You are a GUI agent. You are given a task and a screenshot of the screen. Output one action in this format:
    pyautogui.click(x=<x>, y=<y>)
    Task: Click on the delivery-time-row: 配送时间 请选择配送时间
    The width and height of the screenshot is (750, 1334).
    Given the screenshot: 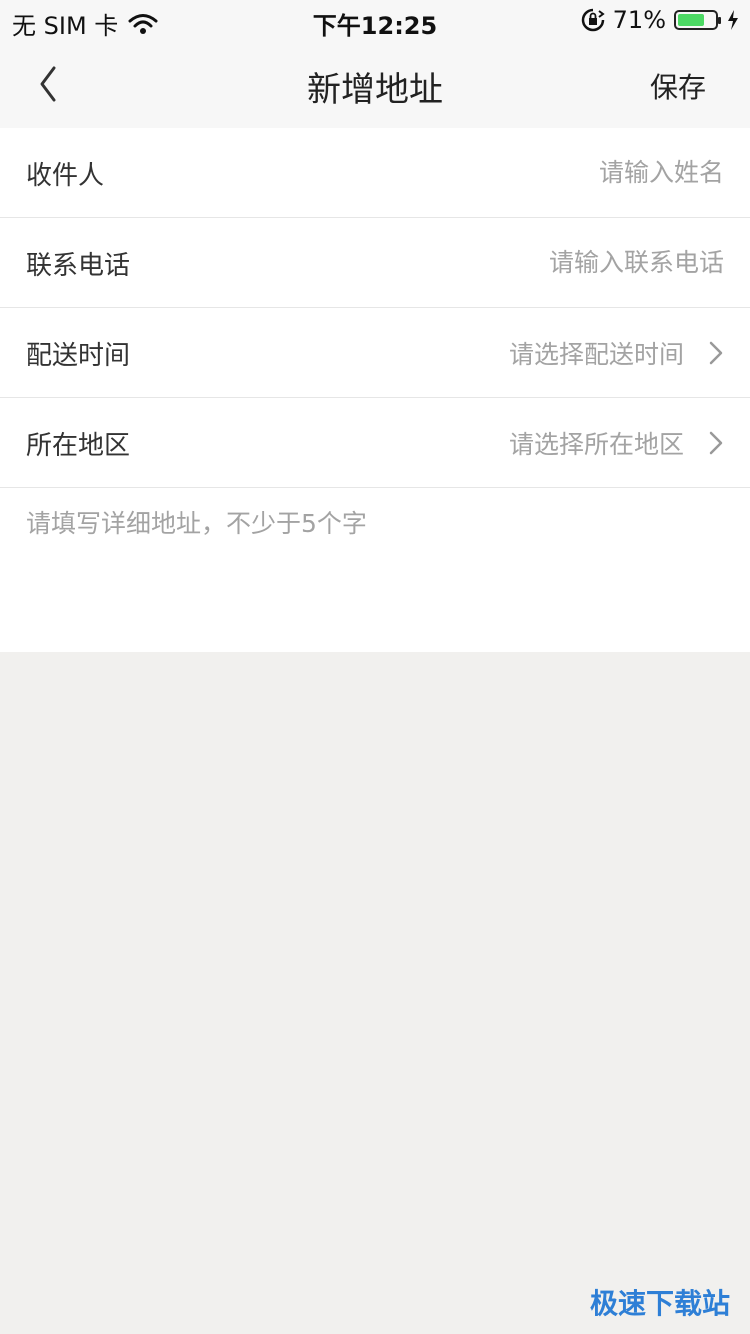 What is the action you would take?
    pyautogui.click(x=375, y=353)
    